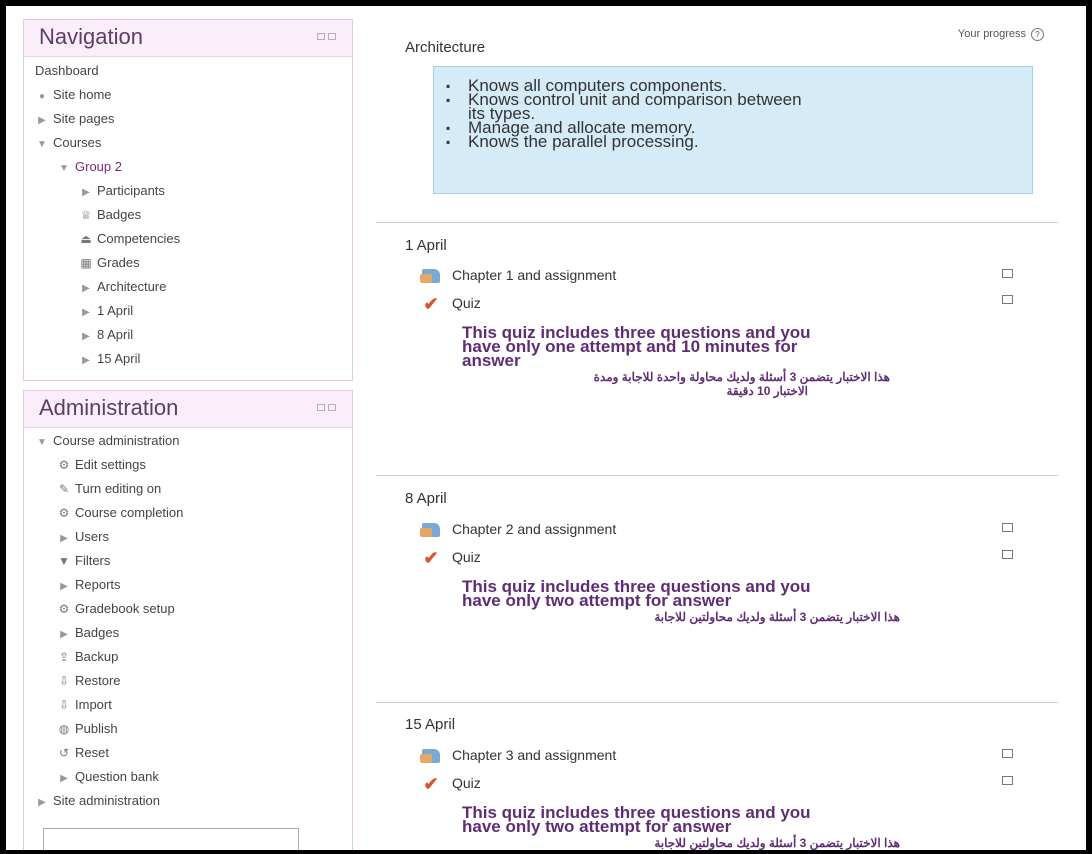 Image resolution: width=1092 pixels, height=854 pixels. Describe the element at coordinates (73, 96) in the screenshot. I see `nav-site-home: ● Site home` at that location.